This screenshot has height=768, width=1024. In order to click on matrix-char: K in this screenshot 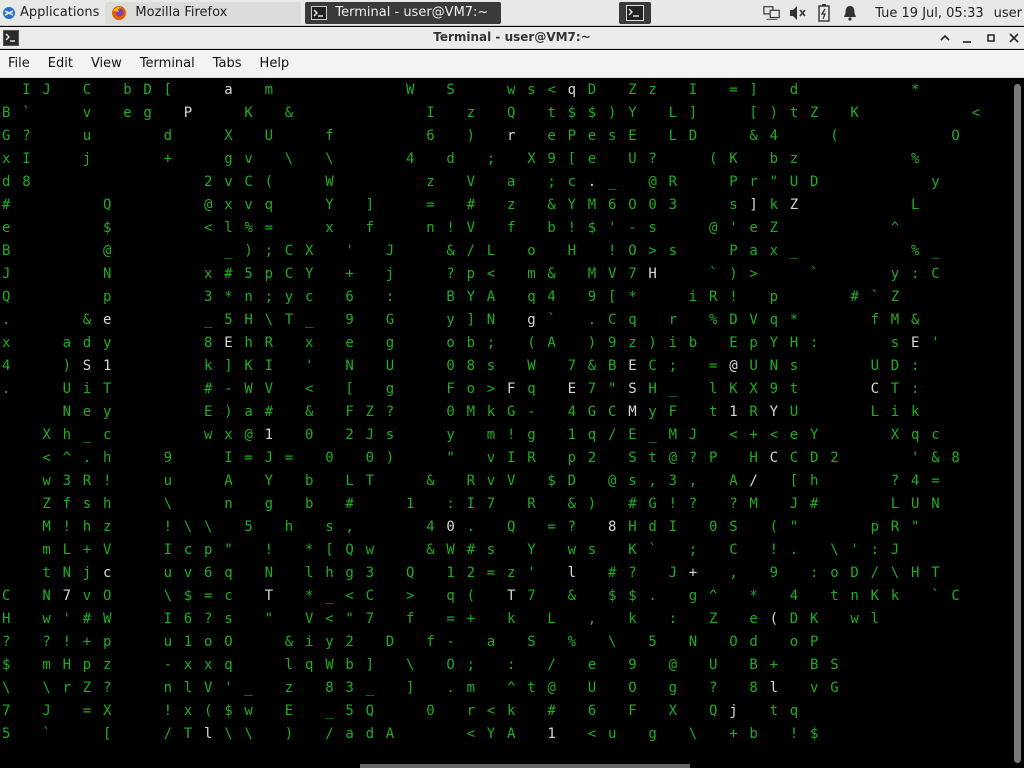, I will do `click(248, 366)`.